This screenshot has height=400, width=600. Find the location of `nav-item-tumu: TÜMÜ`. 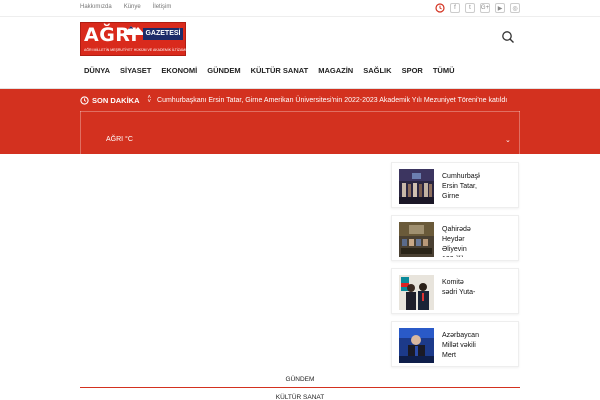

nav-item-tumu: TÜMÜ is located at coordinates (444, 71).